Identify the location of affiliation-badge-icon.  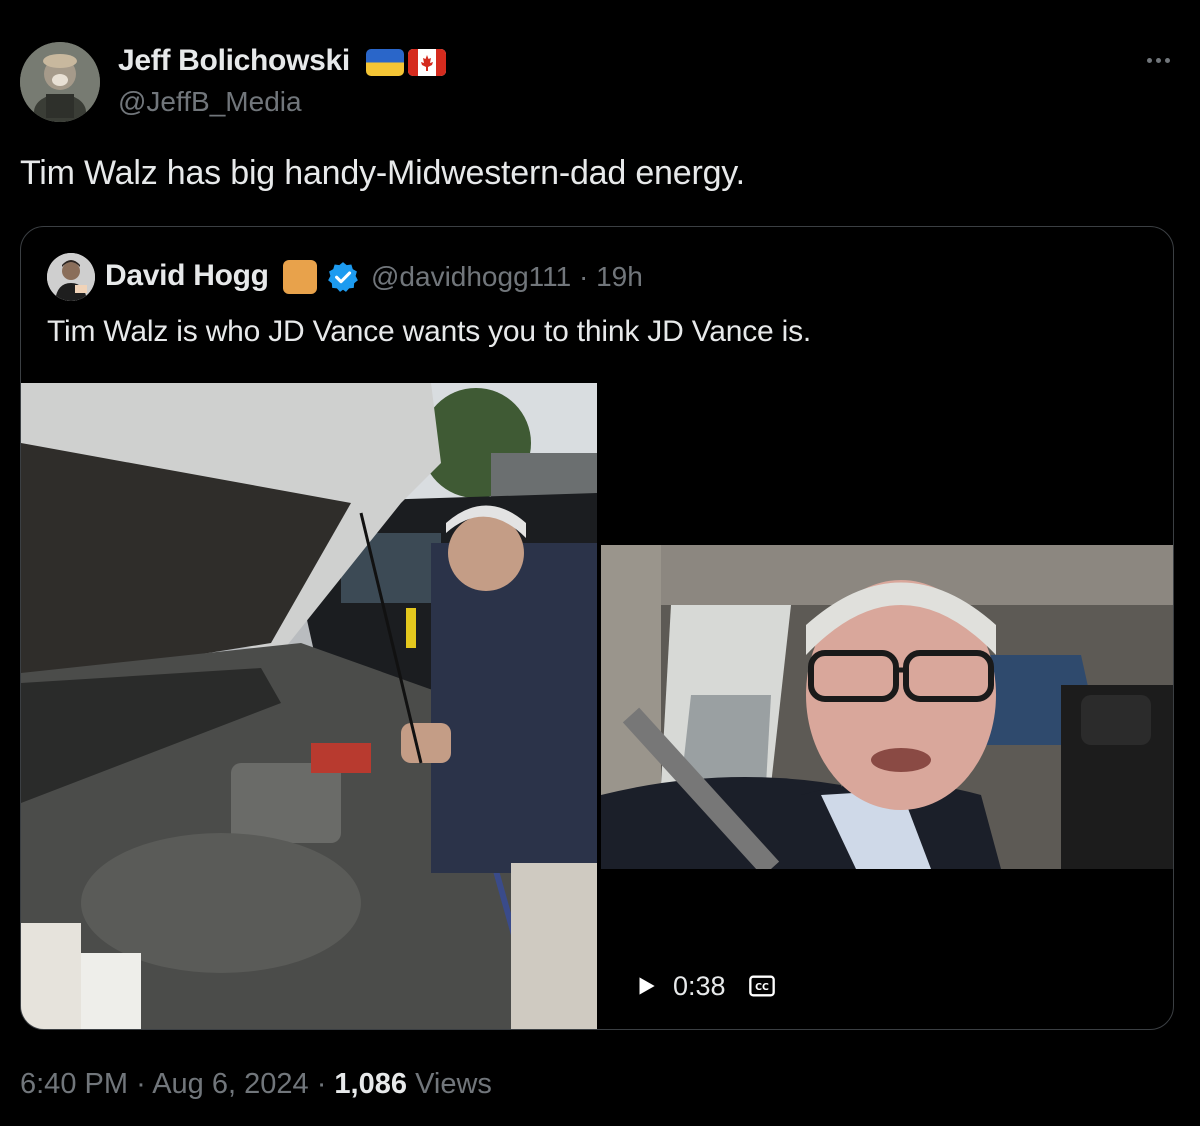
(300, 277).